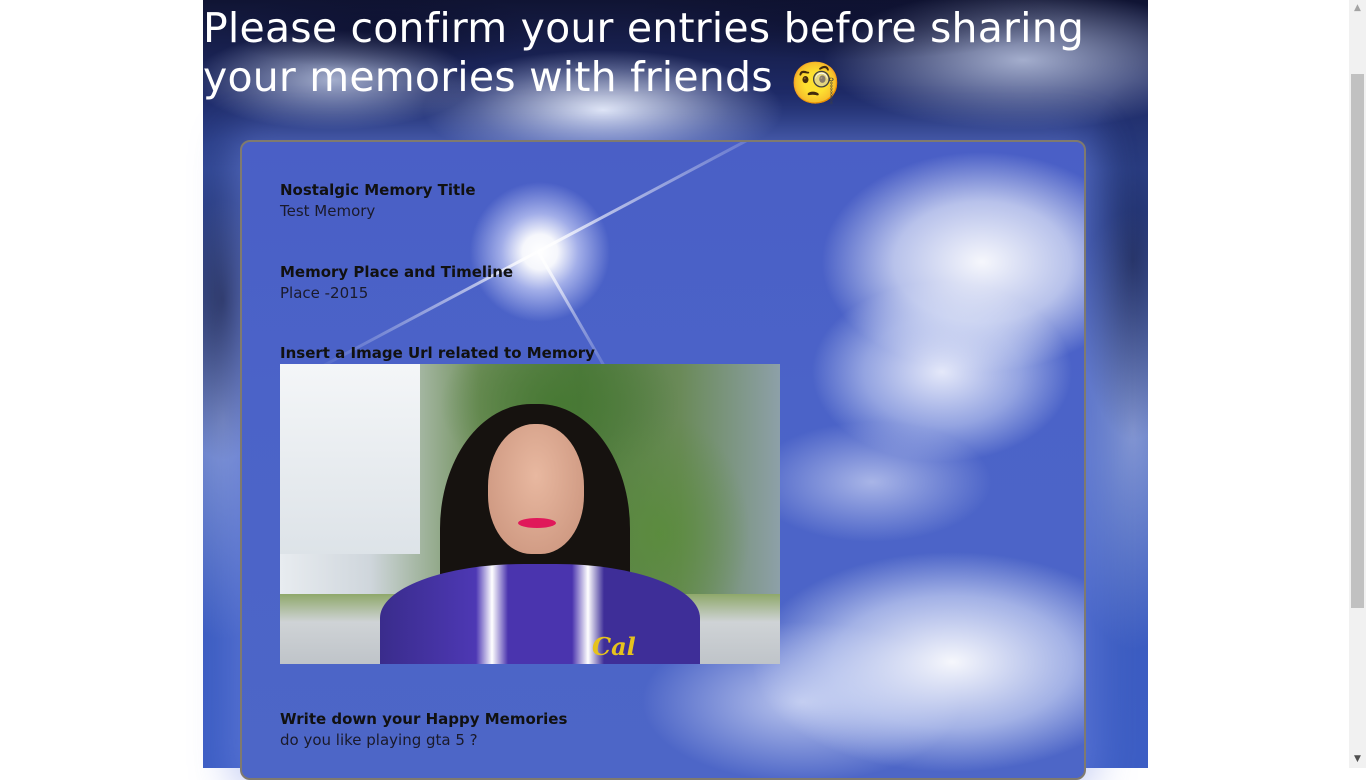 This screenshot has width=1366, height=780. I want to click on page-scrollbar: ▲ ▼, so click(1357, 384).